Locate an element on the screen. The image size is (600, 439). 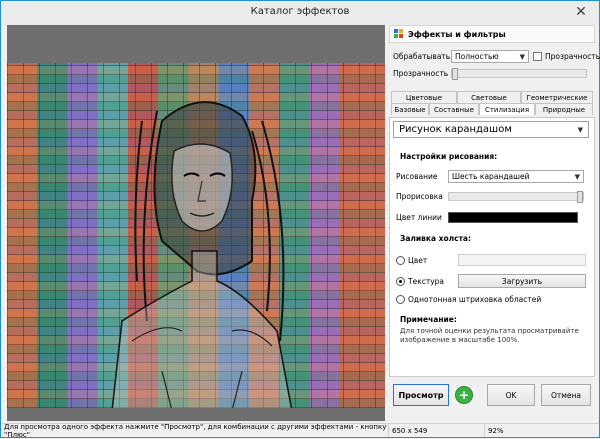
opacity-row: Прозрачность is located at coordinates (490, 74).